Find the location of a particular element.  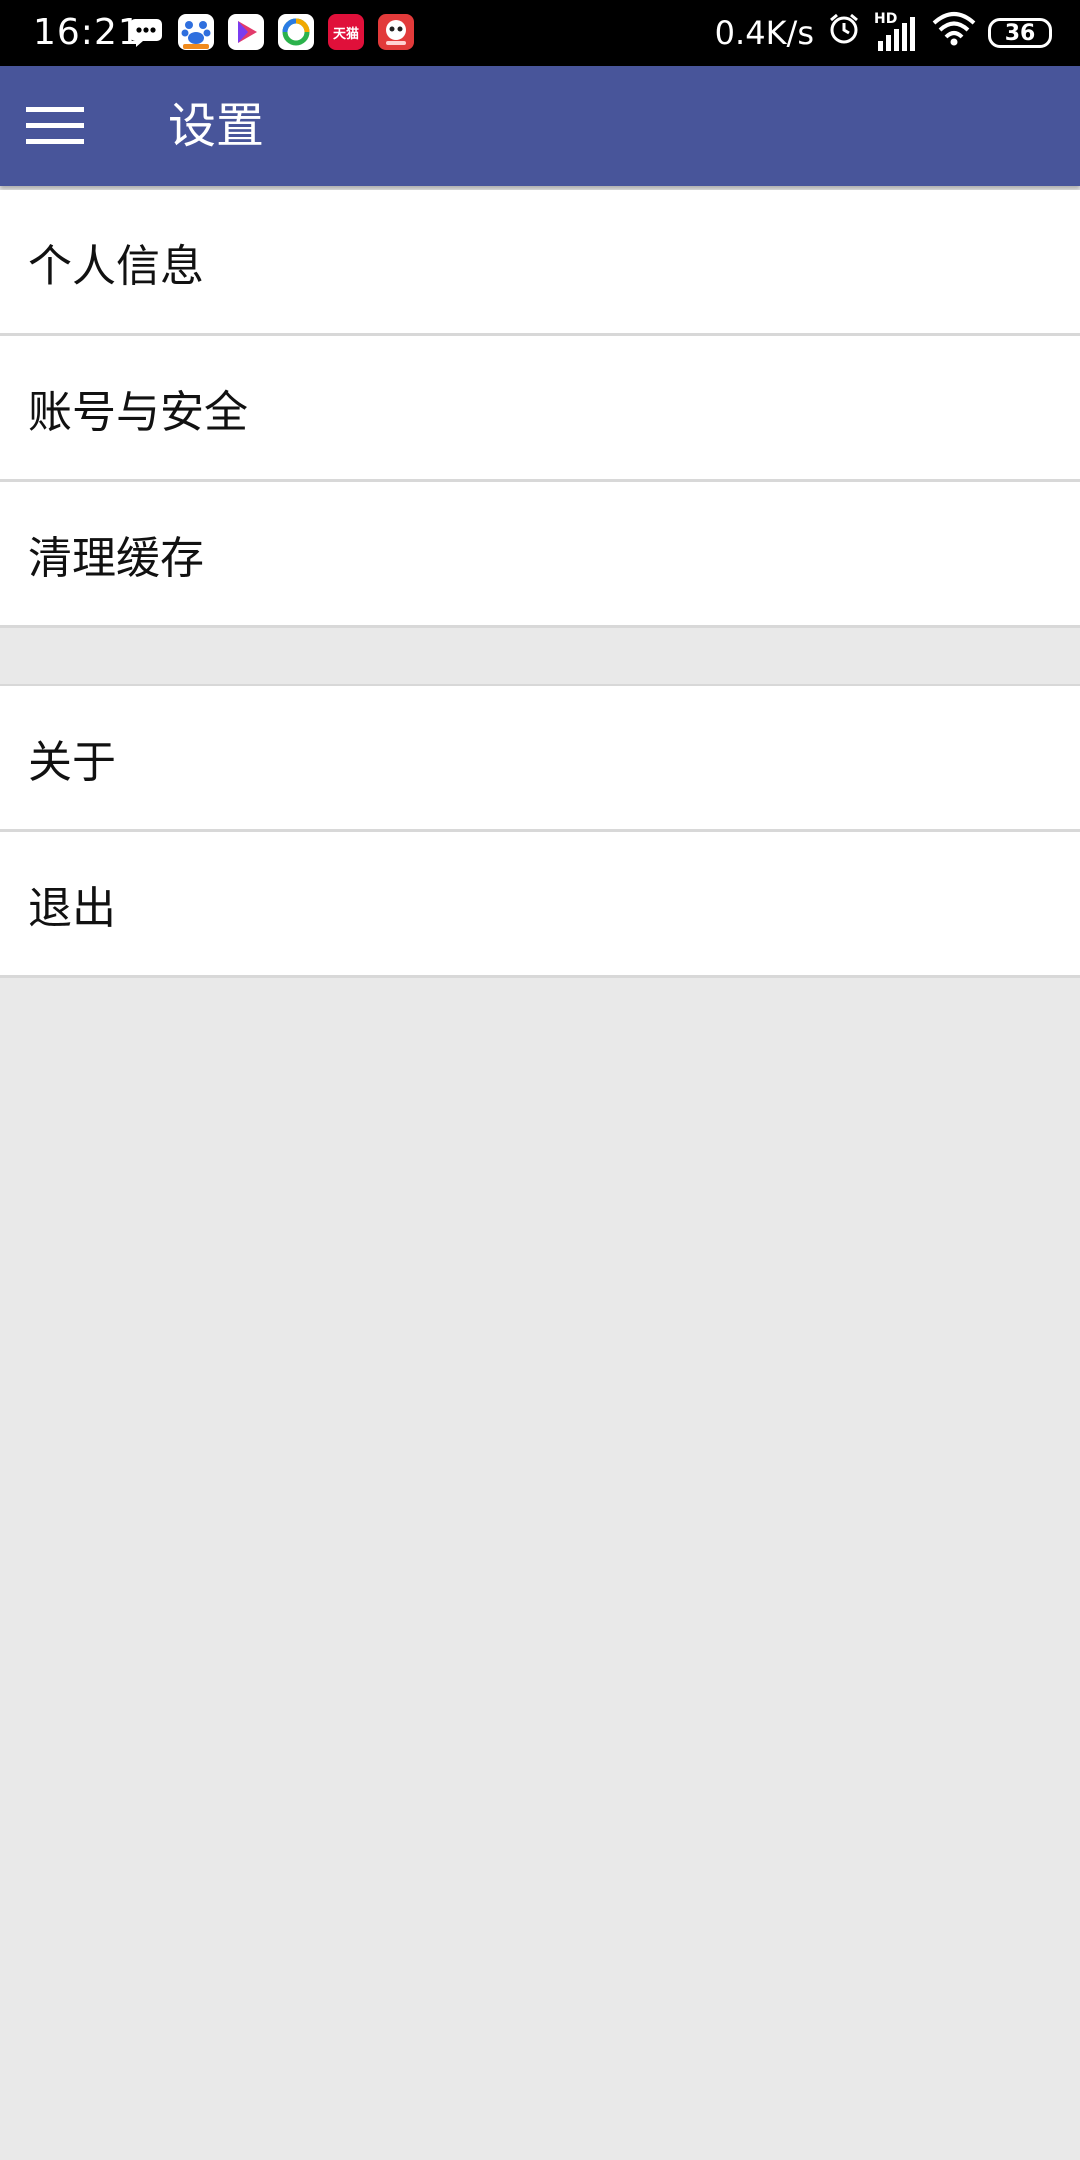

settings-item-logout: 退出 is located at coordinates (540, 905).